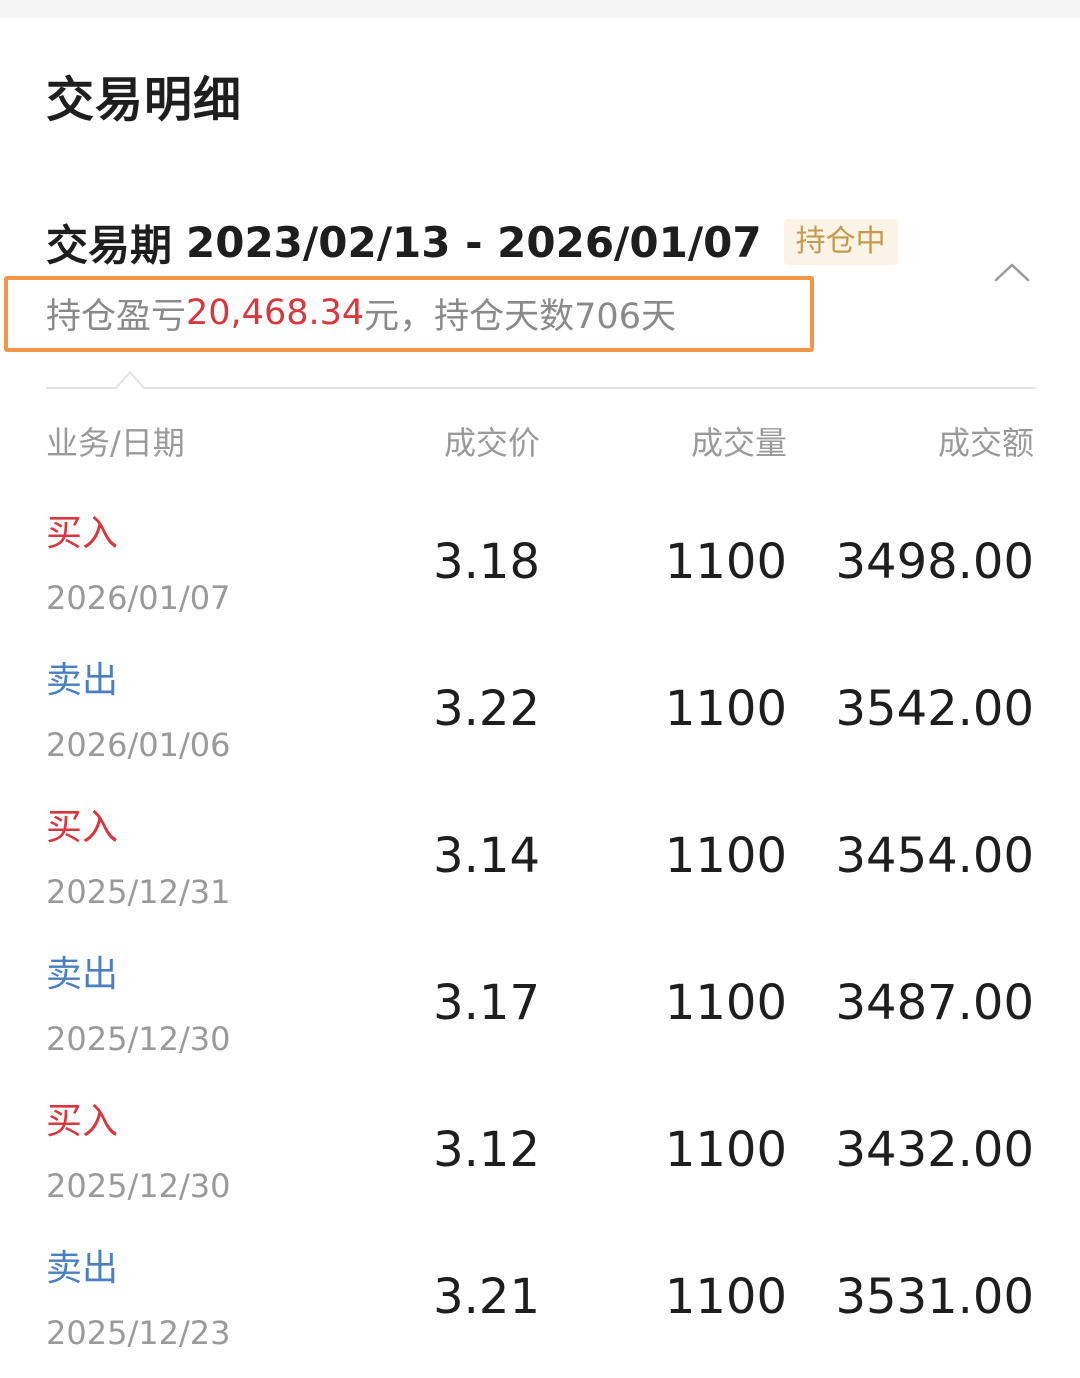  Describe the element at coordinates (138, 598) in the screenshot. I see `trade-date: 2026/01/07` at that location.